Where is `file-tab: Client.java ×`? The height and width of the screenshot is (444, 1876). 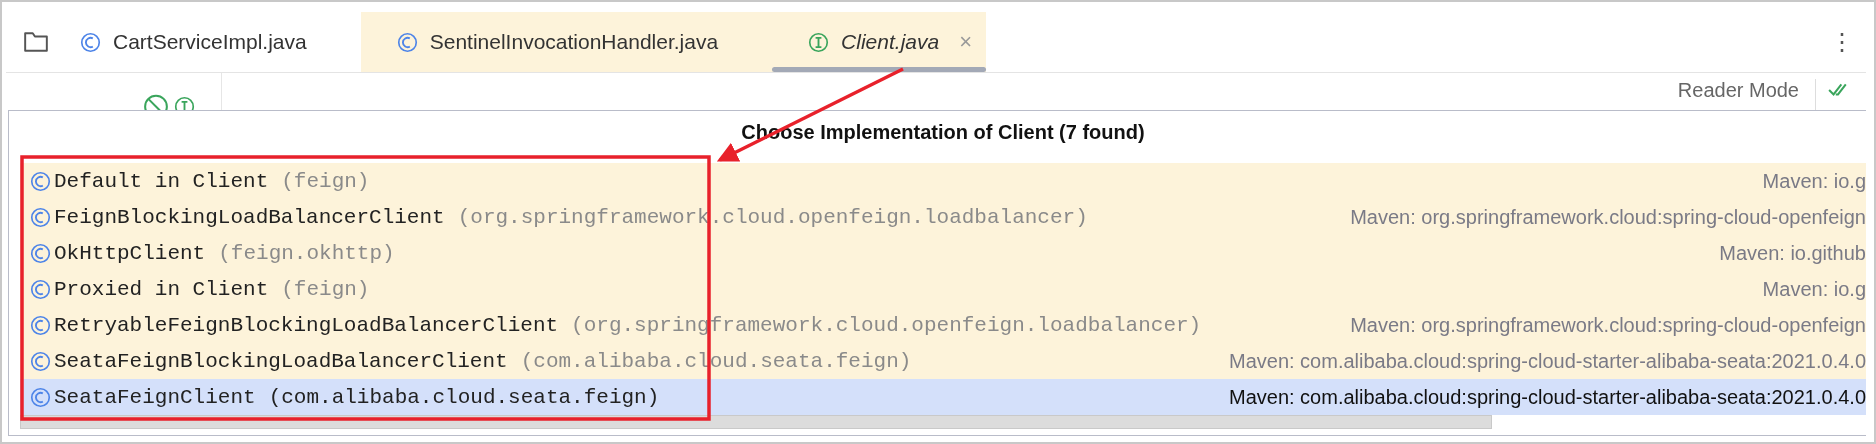 file-tab: Client.java × is located at coordinates (879, 42).